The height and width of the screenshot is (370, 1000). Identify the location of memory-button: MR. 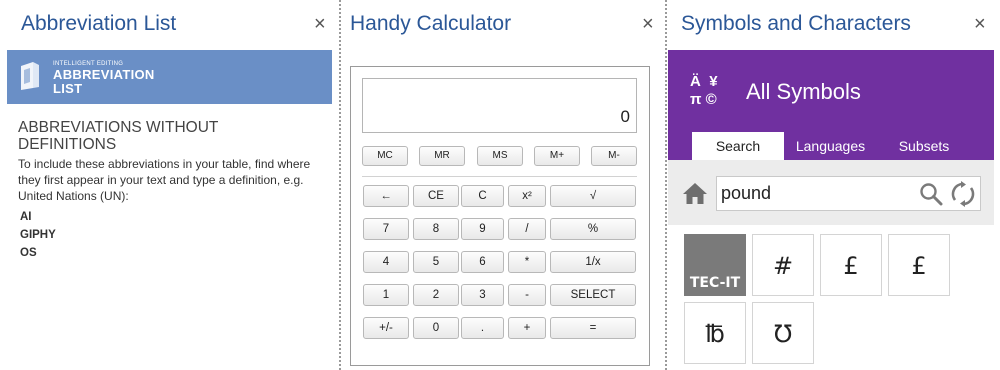
(442, 156).